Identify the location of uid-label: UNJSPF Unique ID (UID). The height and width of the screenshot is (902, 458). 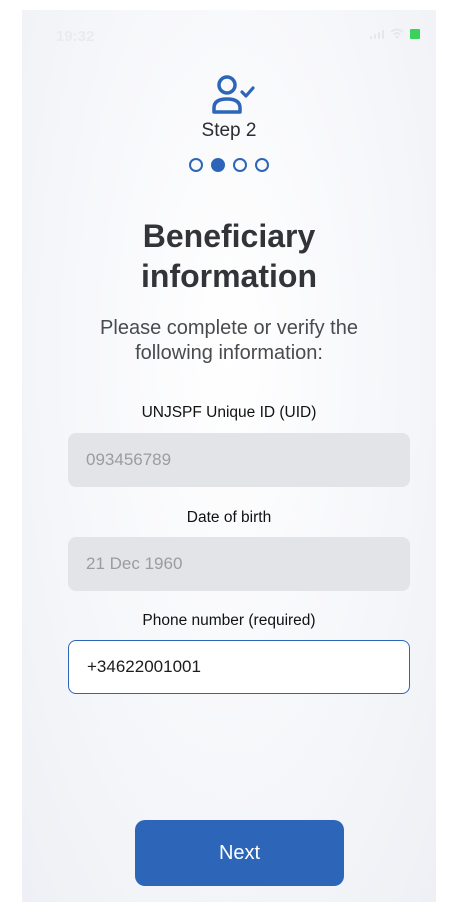
(229, 412).